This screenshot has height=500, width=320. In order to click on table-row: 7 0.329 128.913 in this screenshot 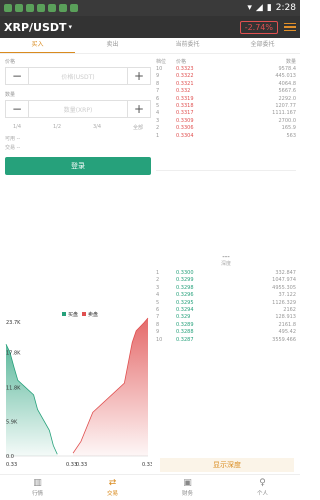, I will do `click(226, 317)`.